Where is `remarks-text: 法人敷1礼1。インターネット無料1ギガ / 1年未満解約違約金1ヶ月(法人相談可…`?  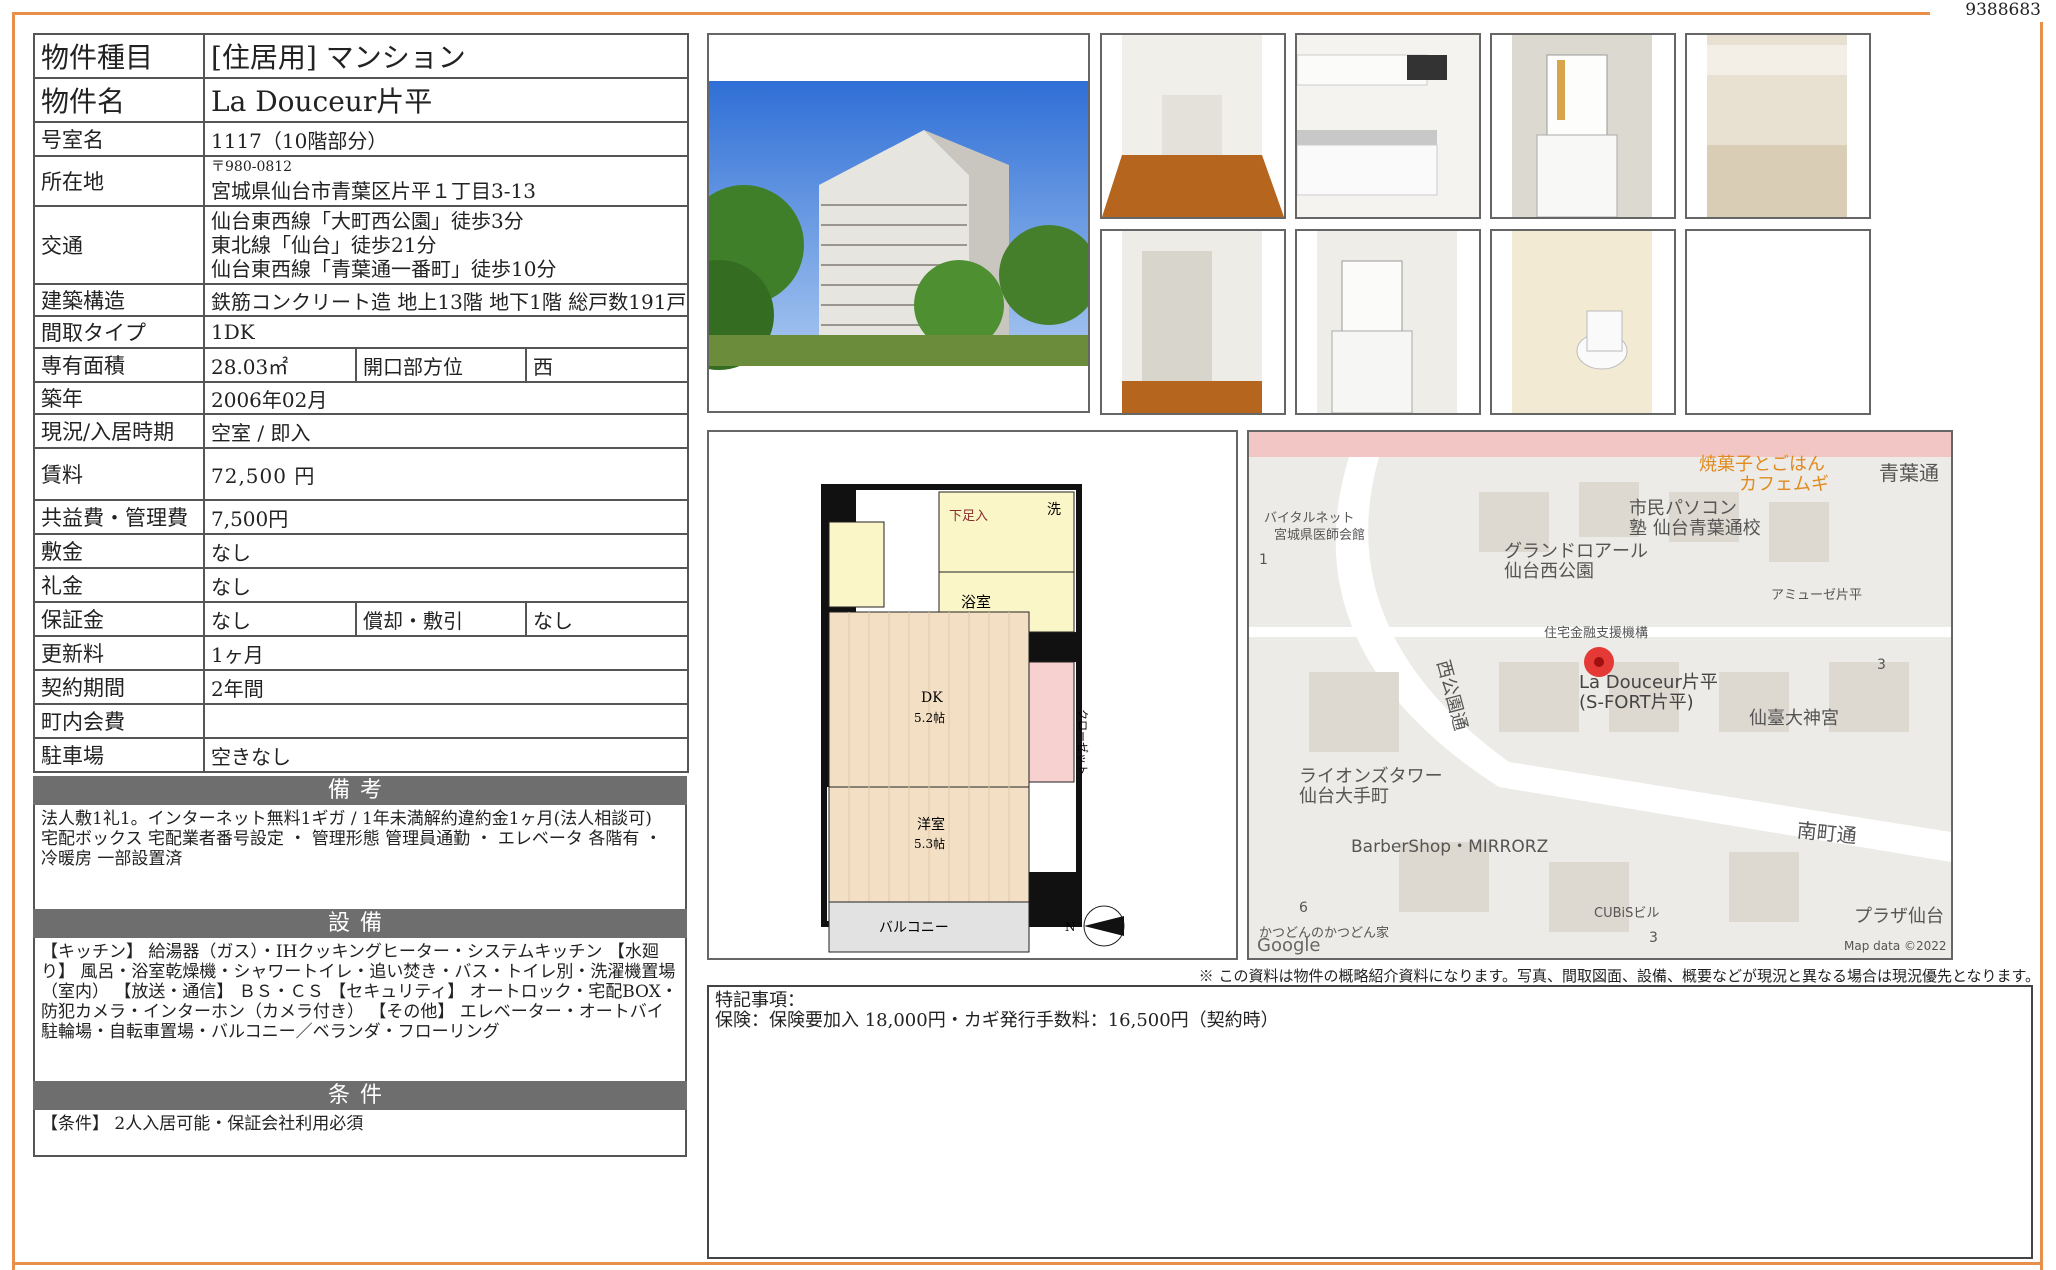
remarks-text: 法人敷1礼1。インターネット無料1ギガ / 1年未満解約違約金1ヶ月(法人相談可… is located at coordinates (360, 857).